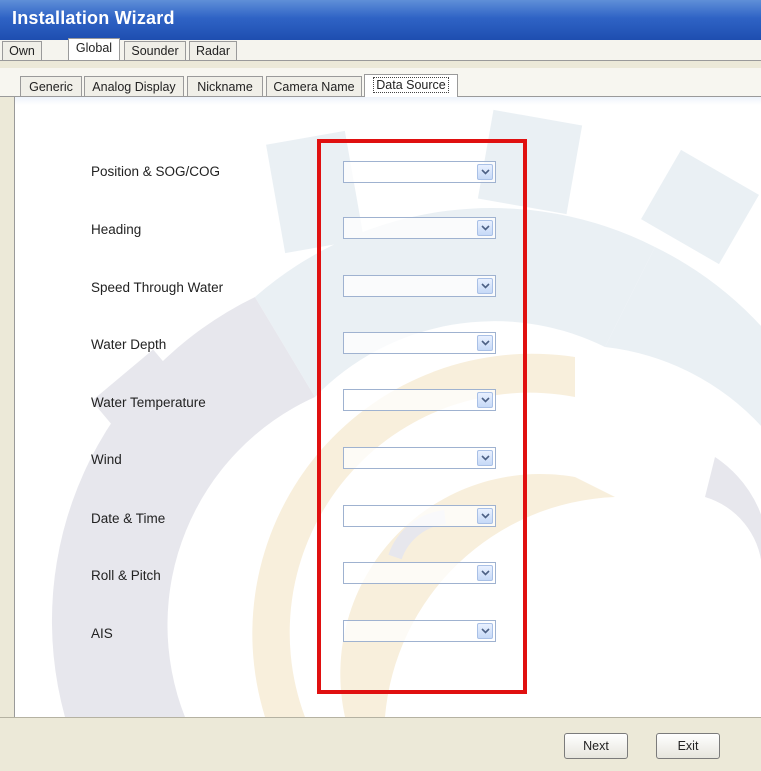 This screenshot has height=771, width=761. What do you see at coordinates (411, 85) in the screenshot?
I see `tab-data-source: Data Source` at bounding box center [411, 85].